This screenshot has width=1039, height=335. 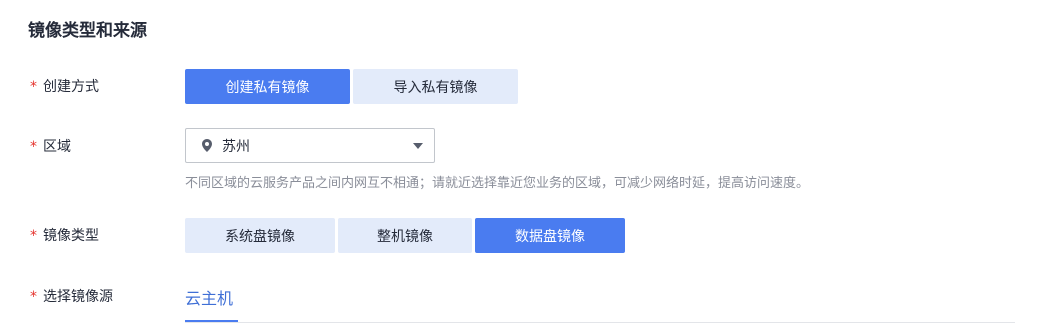 I want to click on location-pin-icon, so click(x=207, y=146).